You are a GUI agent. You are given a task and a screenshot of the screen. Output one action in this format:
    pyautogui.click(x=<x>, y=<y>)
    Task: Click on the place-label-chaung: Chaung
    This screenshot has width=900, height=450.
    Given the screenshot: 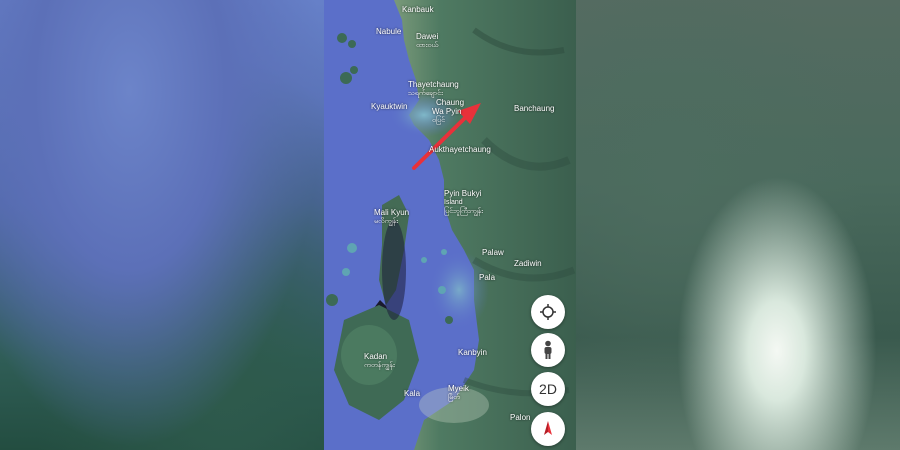 What is the action you would take?
    pyautogui.click(x=450, y=102)
    